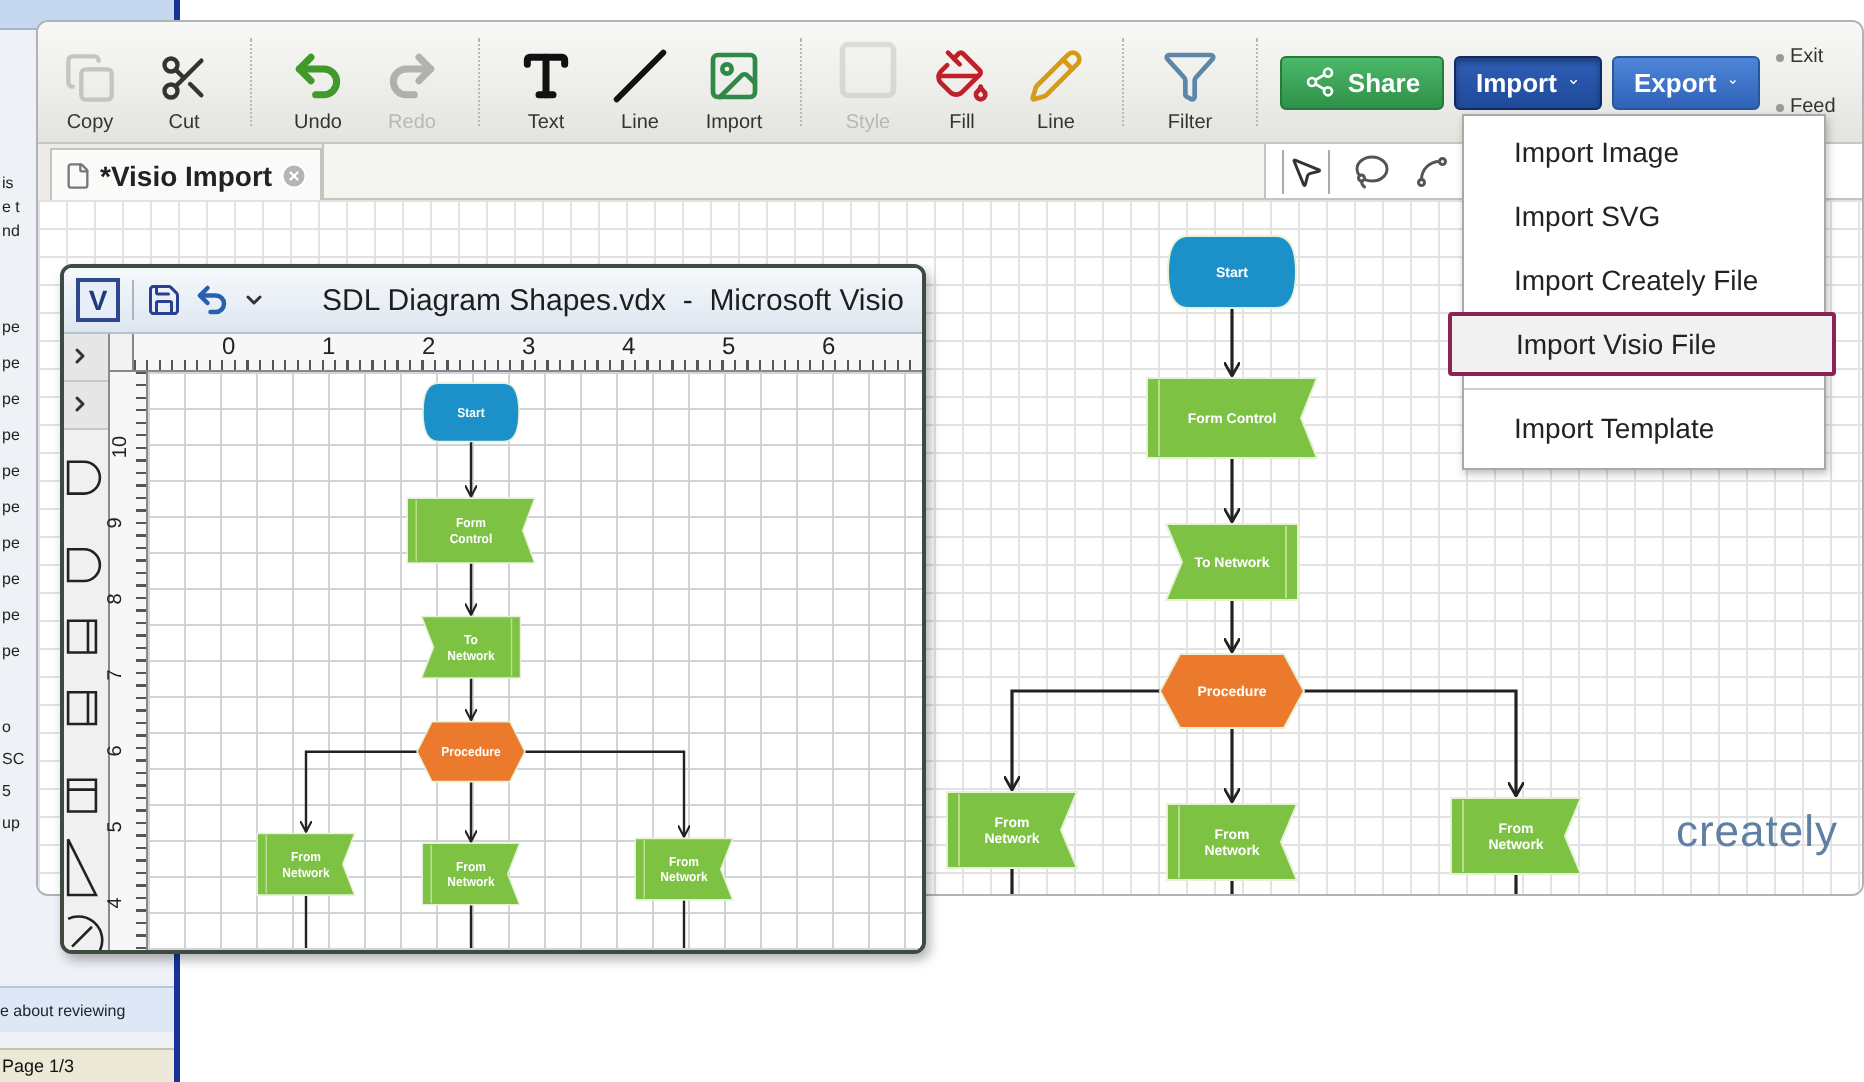 The height and width of the screenshot is (1082, 1864). I want to click on text-fragment: o, so click(5, 728).